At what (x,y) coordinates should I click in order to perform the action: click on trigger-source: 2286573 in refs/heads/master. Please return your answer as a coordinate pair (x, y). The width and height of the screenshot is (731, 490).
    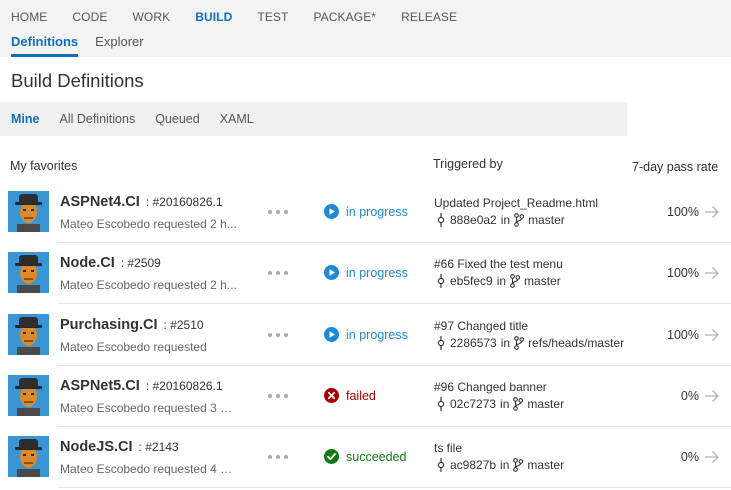
    Looking at the image, I should click on (530, 343).